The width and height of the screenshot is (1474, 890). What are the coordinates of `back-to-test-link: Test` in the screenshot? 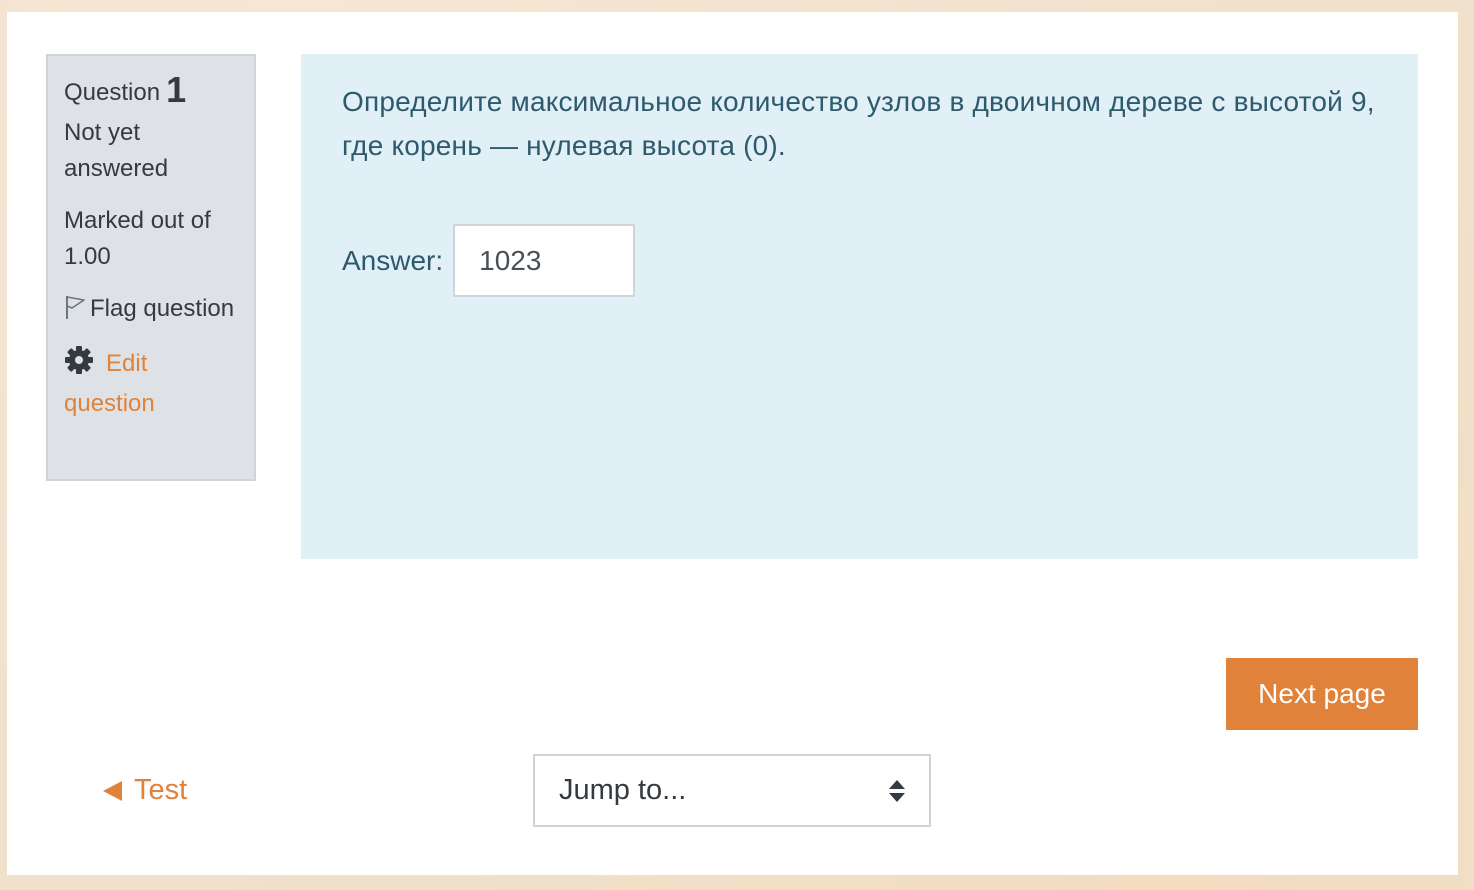 It's located at (145, 790).